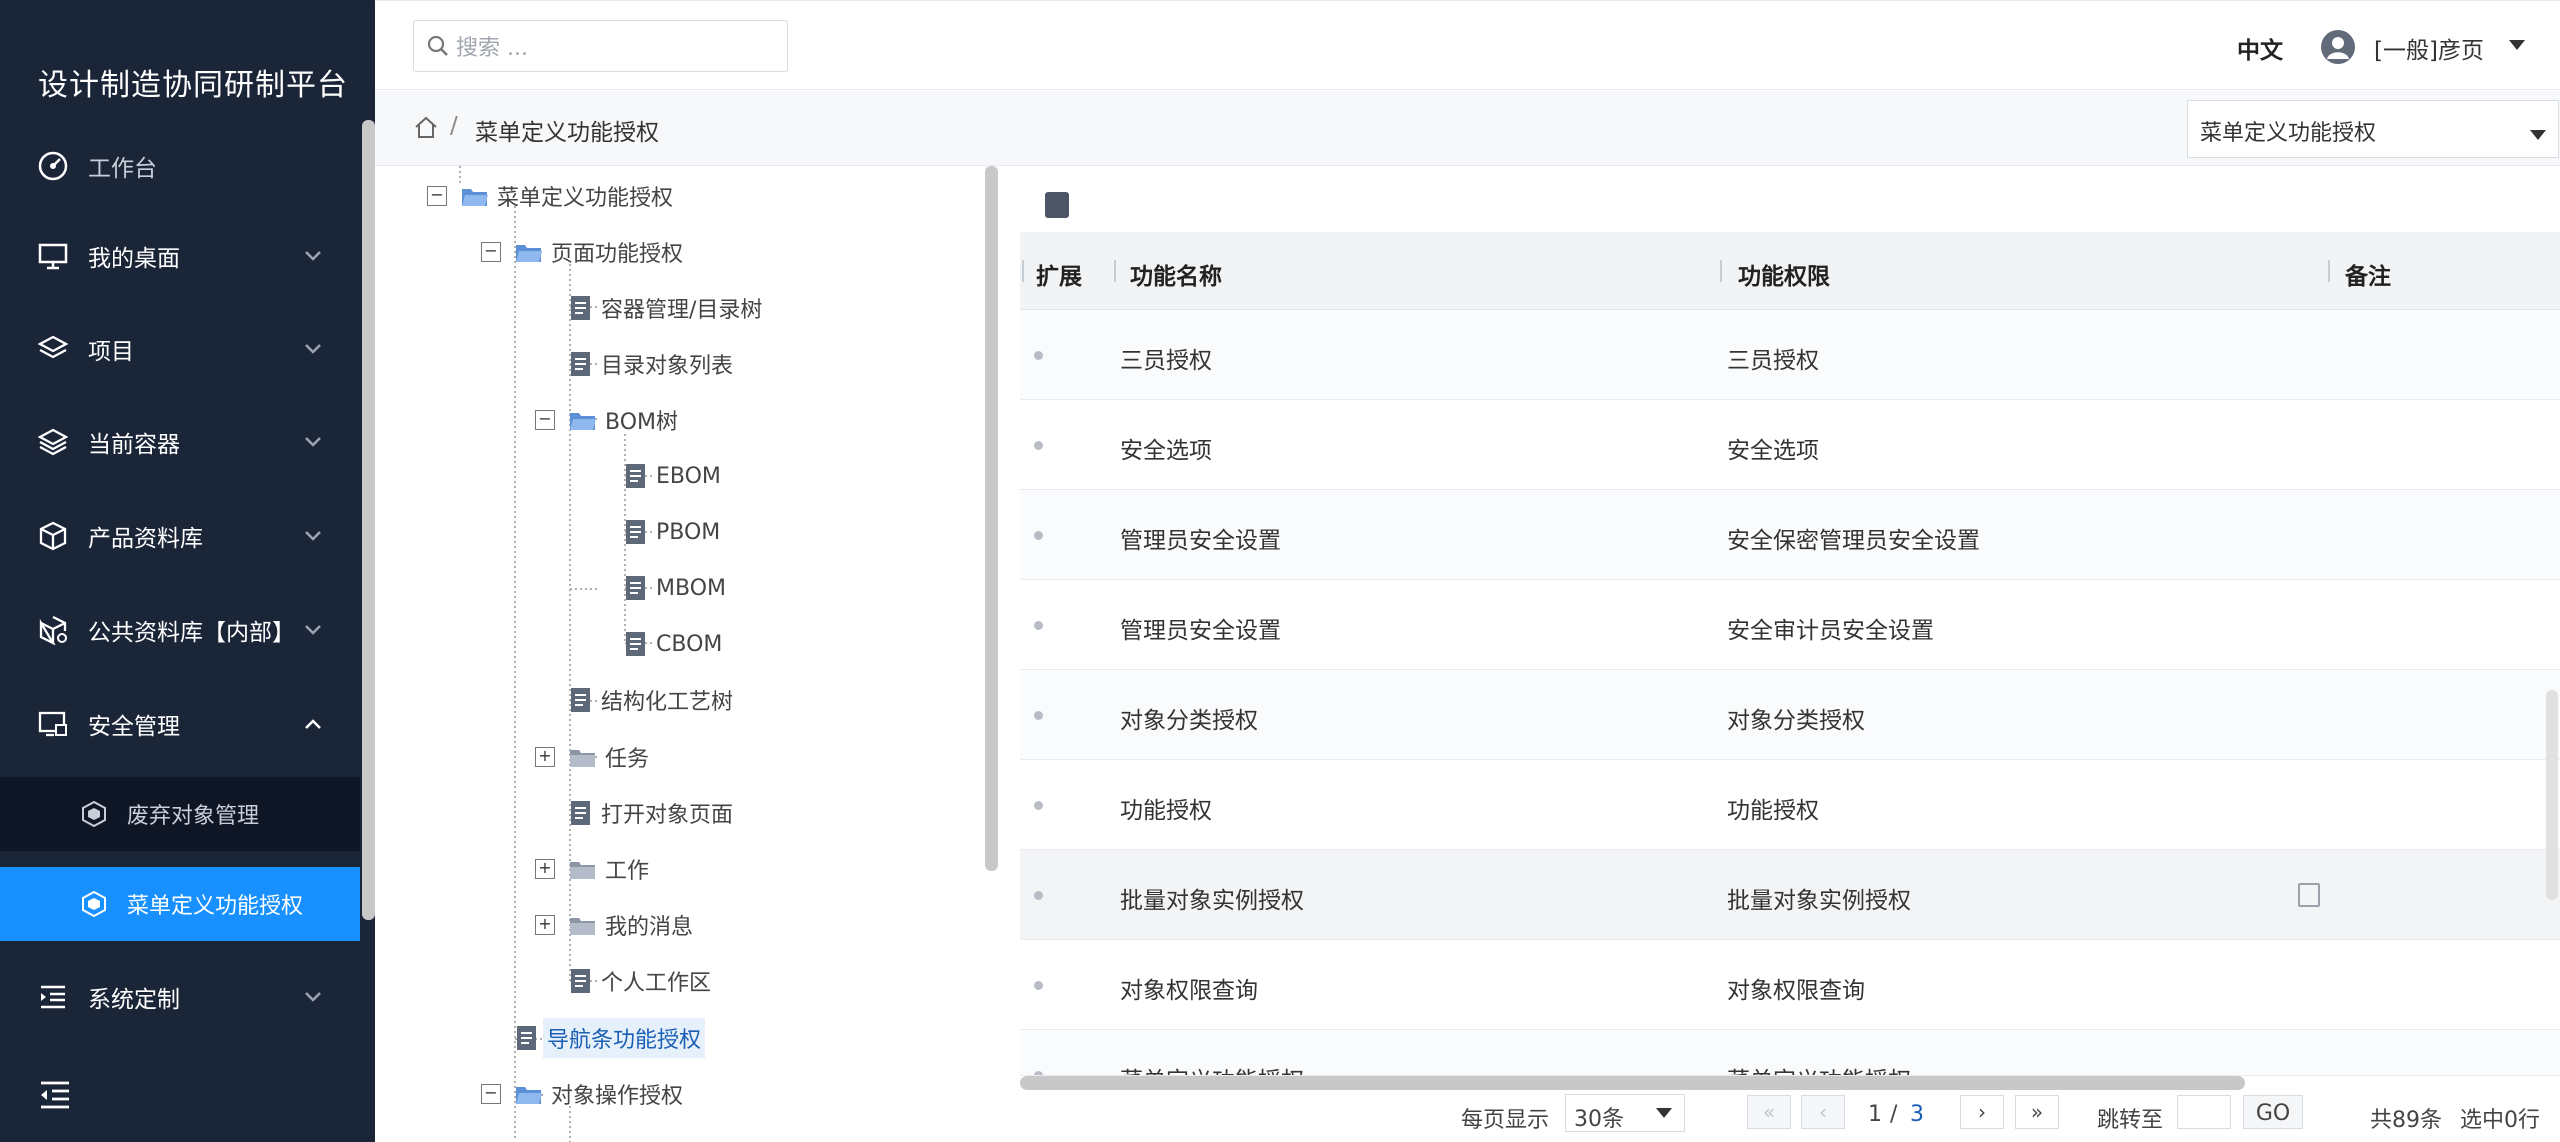 This screenshot has width=2560, height=1142. What do you see at coordinates (657, 476) in the screenshot?
I see `tree-node-ebom: EBOM` at bounding box center [657, 476].